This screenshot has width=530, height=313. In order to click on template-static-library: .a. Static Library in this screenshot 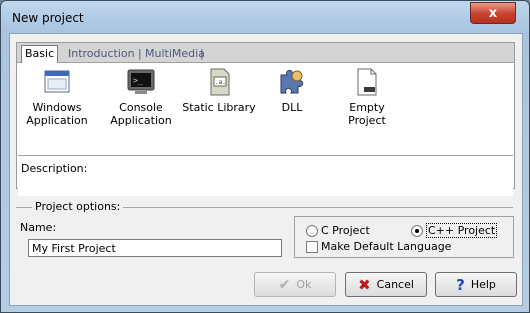, I will do `click(219, 90)`.